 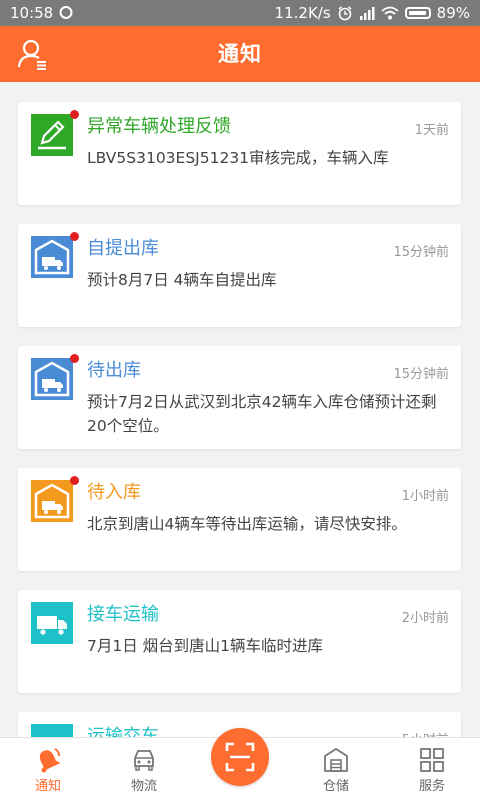 I want to click on status-bar: 10:58 11.2K/s 89%, so click(x=240, y=13).